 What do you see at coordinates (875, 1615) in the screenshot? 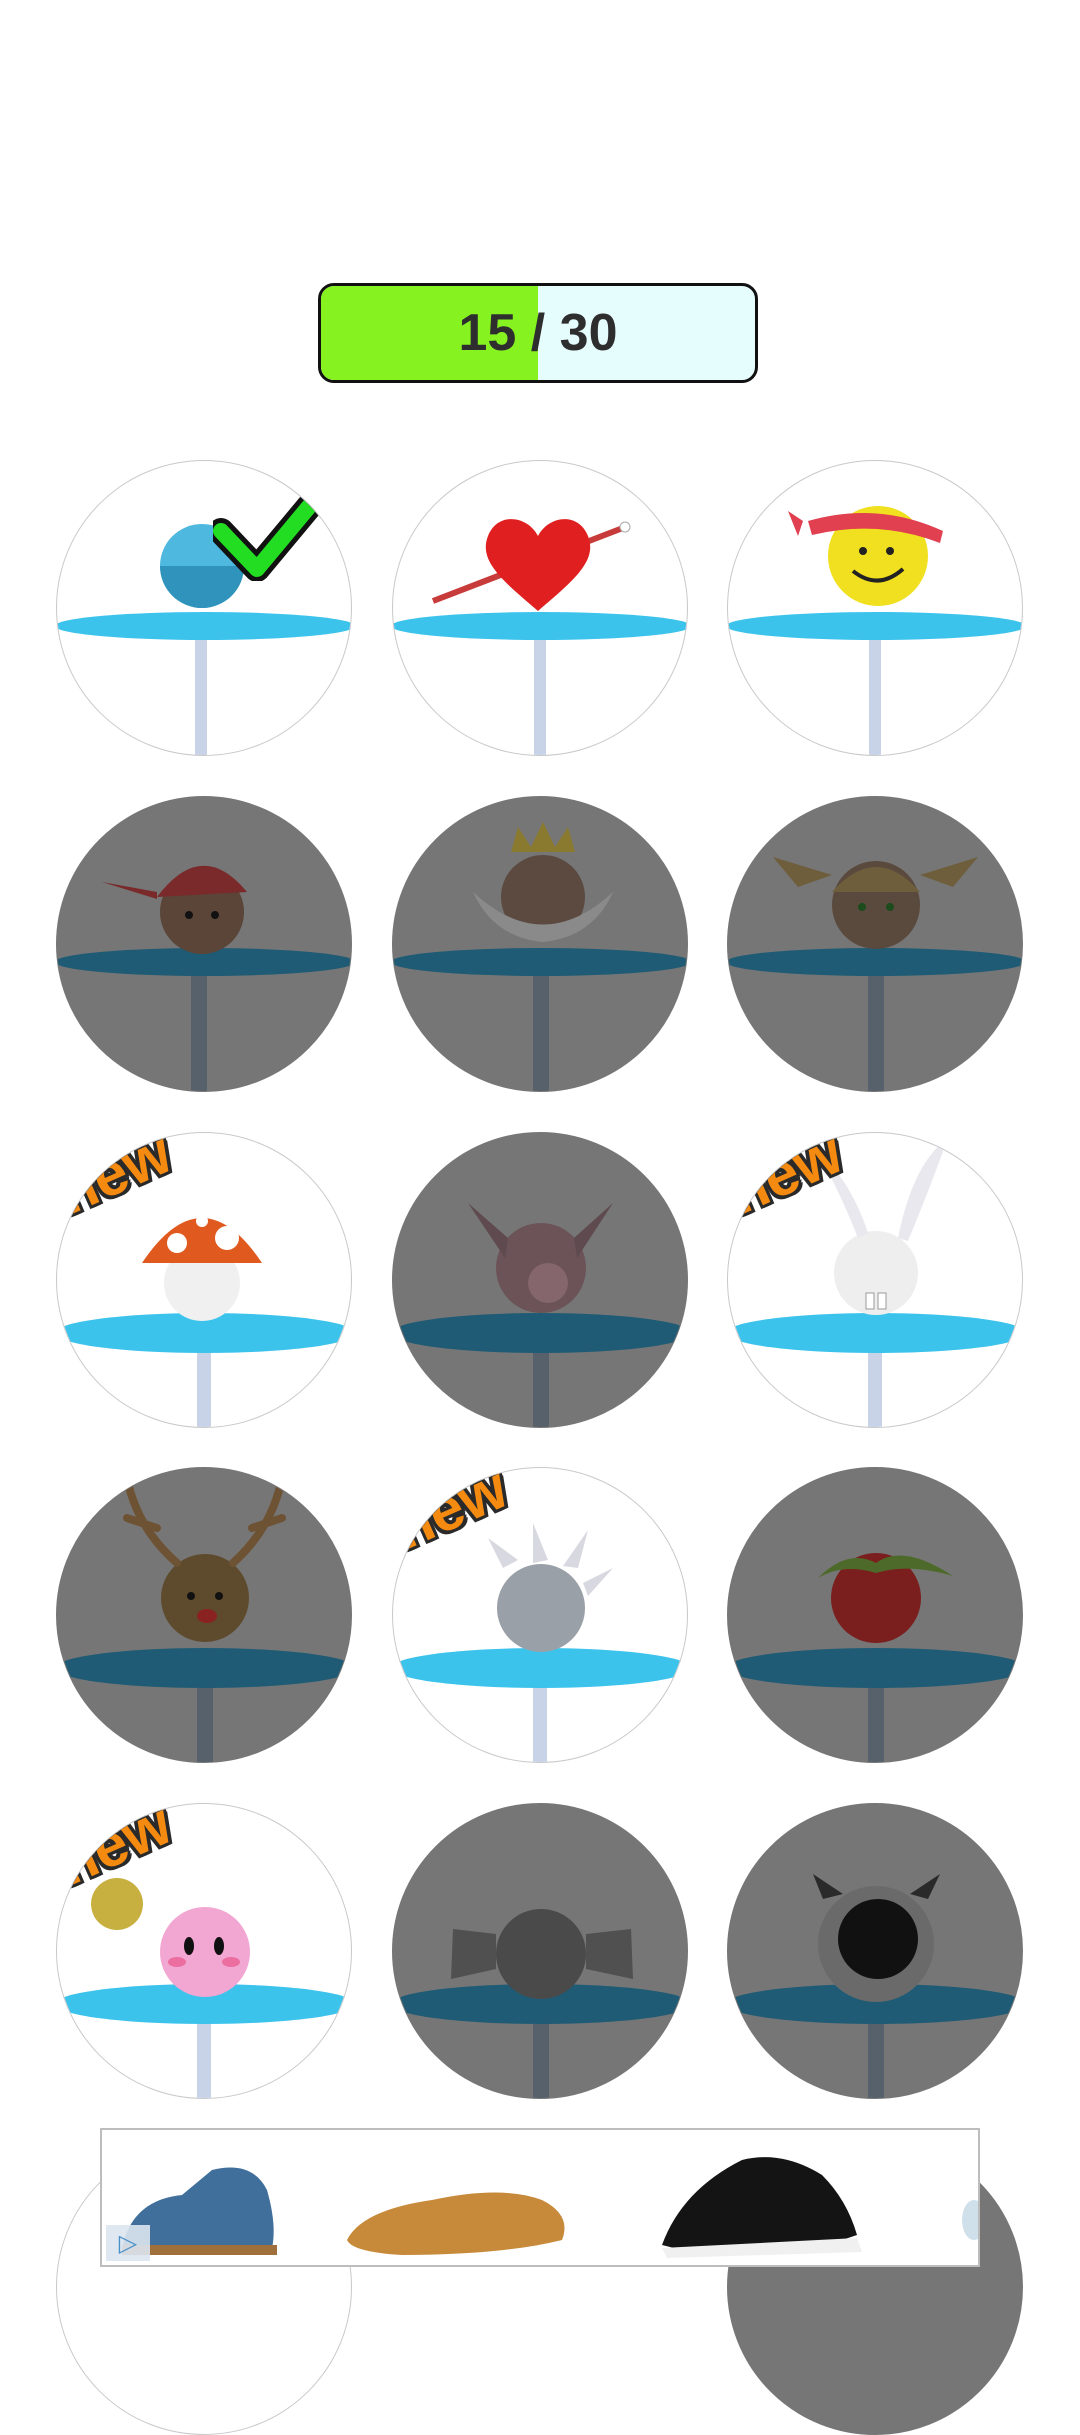
I see `skin-cell-tomato` at bounding box center [875, 1615].